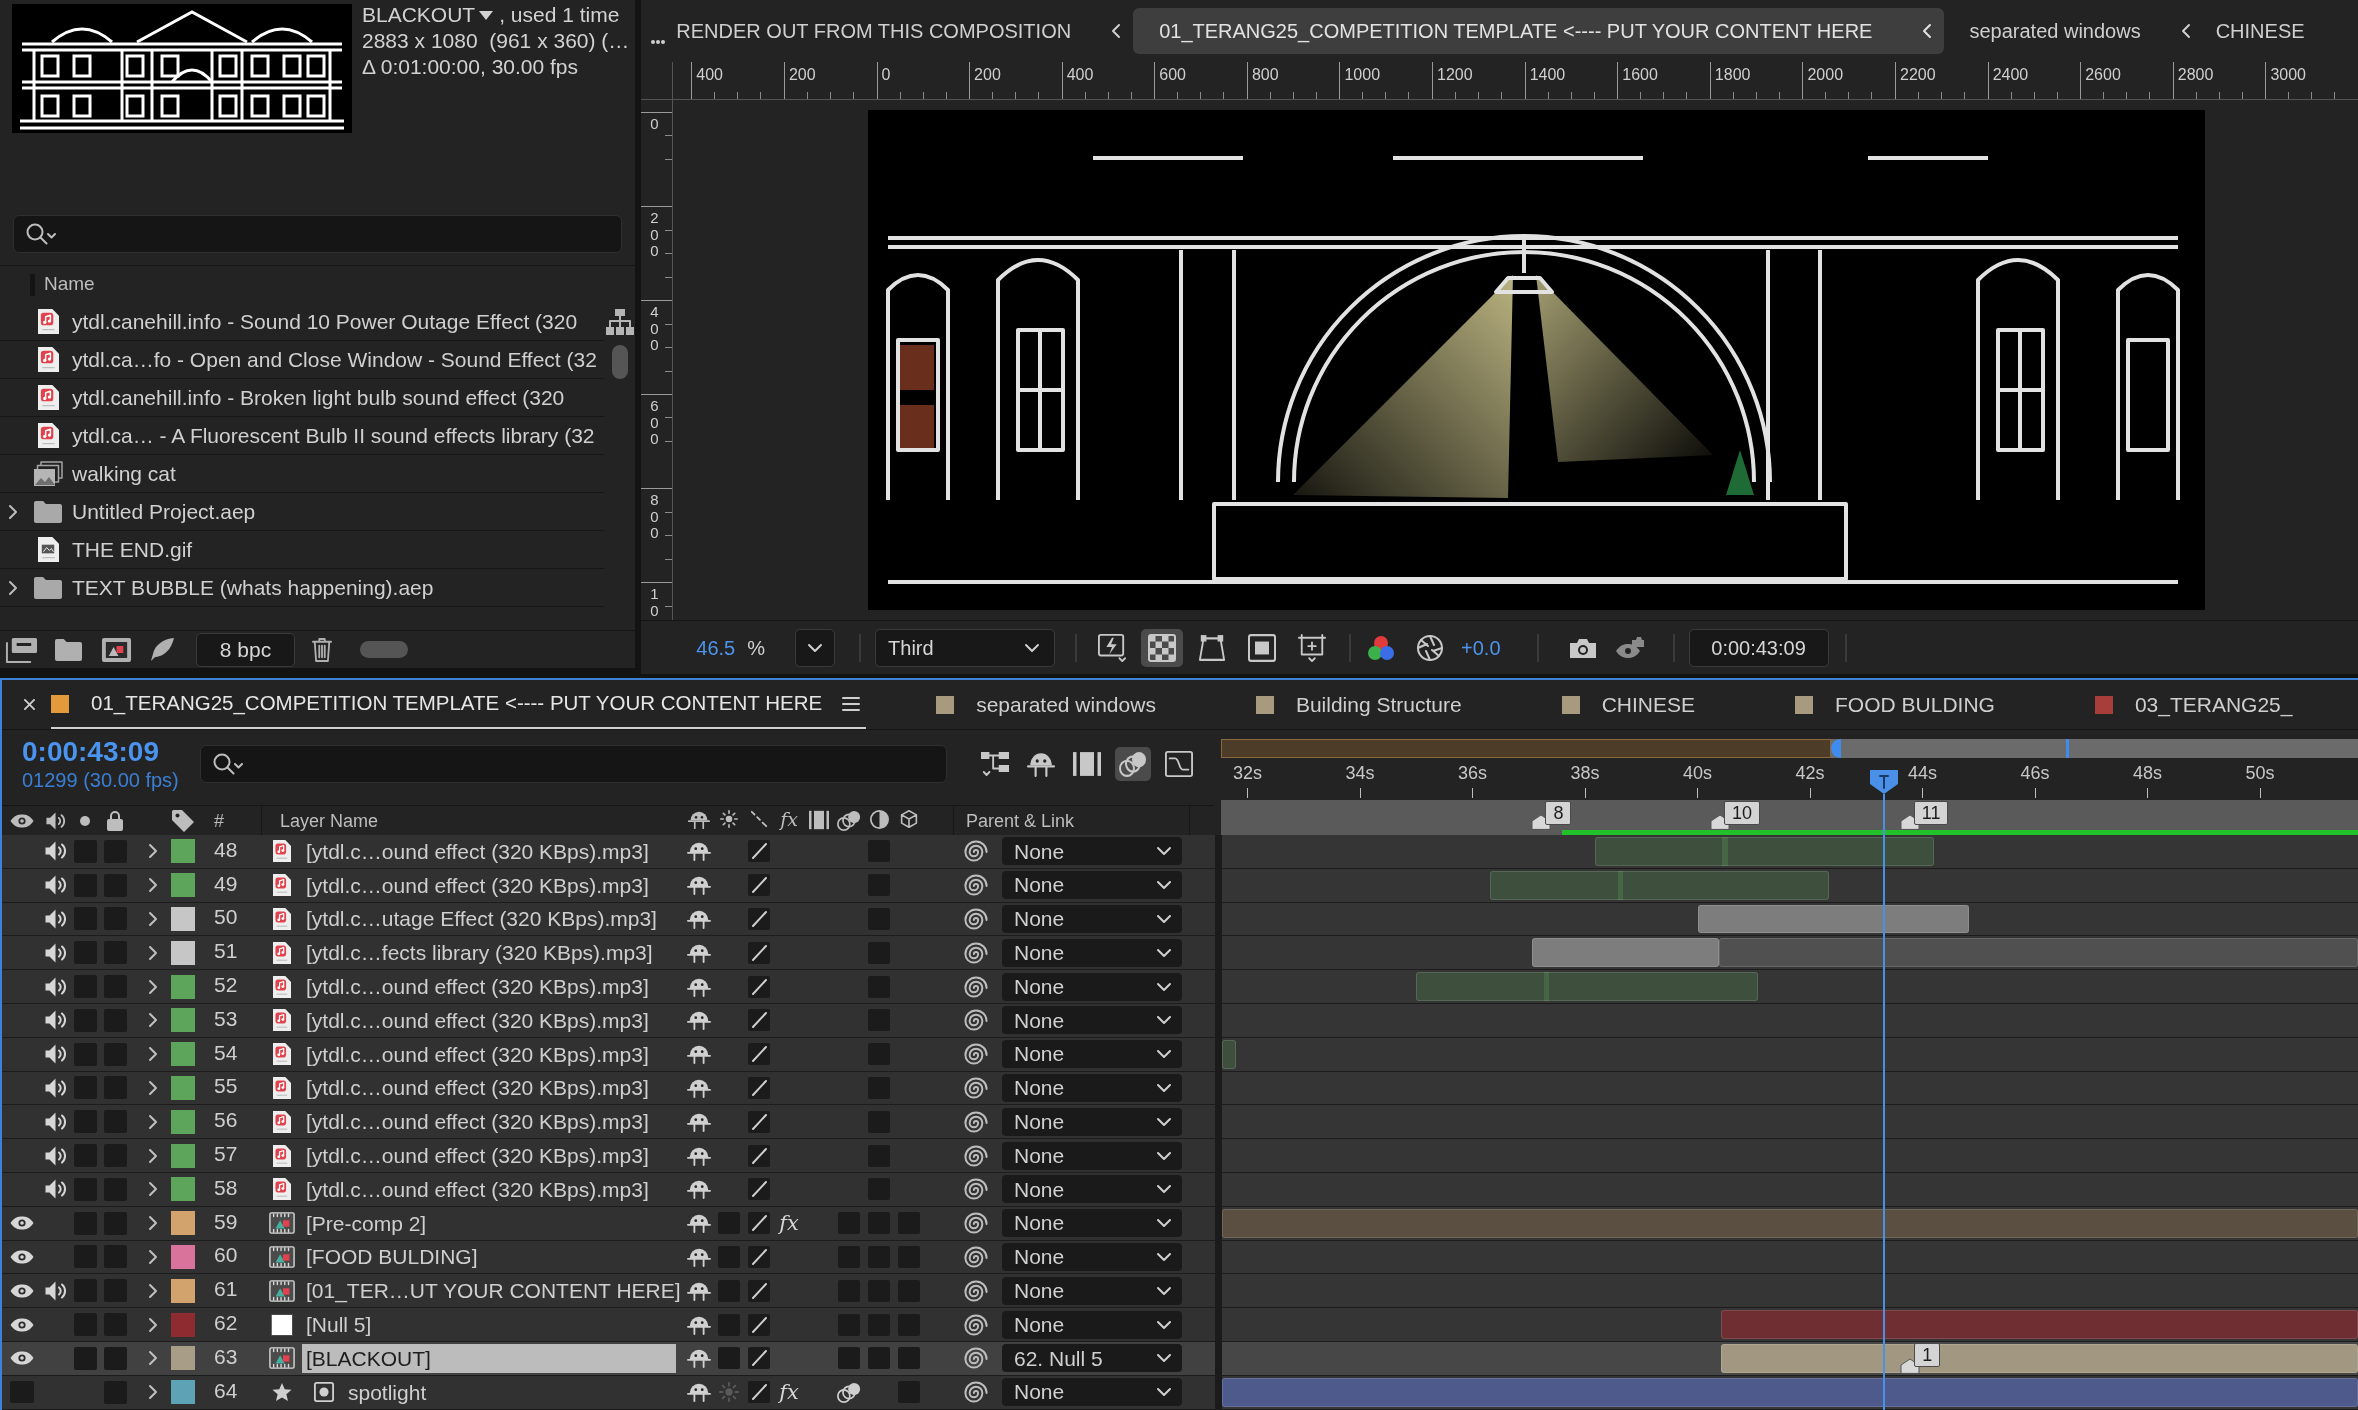 The width and height of the screenshot is (2358, 1410). I want to click on column-header: Parent & Link, so click(1020, 820).